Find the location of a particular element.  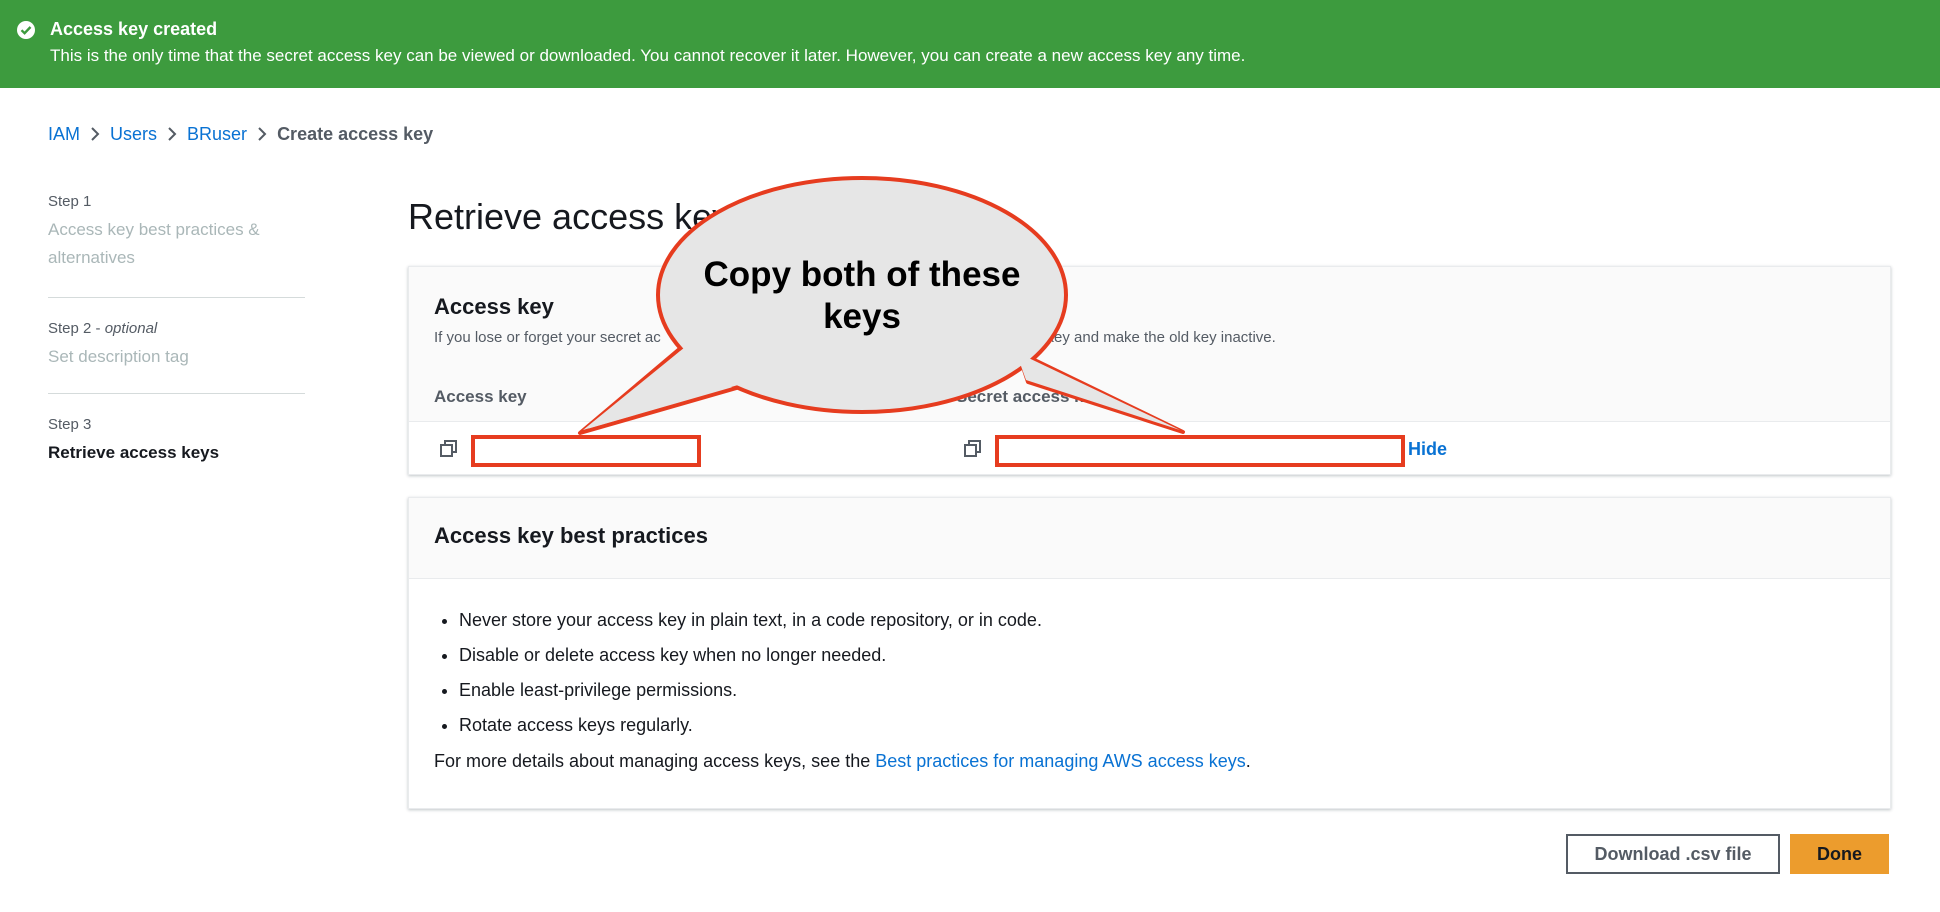

step-1-name: Access key best practices & alternatives is located at coordinates (154, 243).